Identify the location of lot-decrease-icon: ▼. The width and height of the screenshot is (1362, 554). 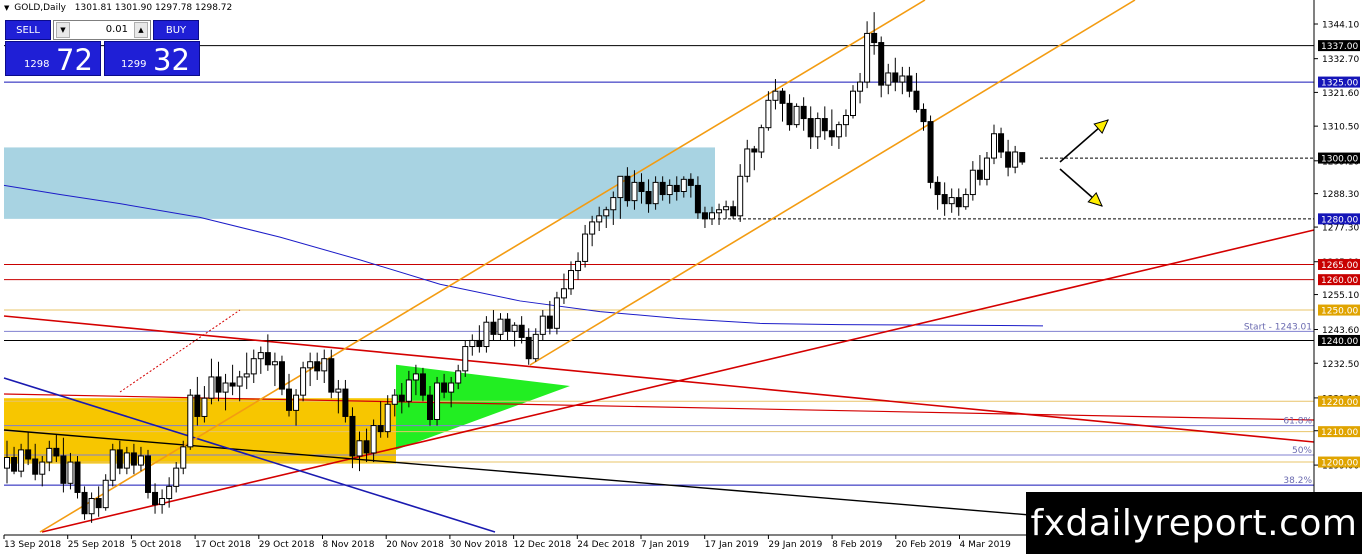
(63, 30).